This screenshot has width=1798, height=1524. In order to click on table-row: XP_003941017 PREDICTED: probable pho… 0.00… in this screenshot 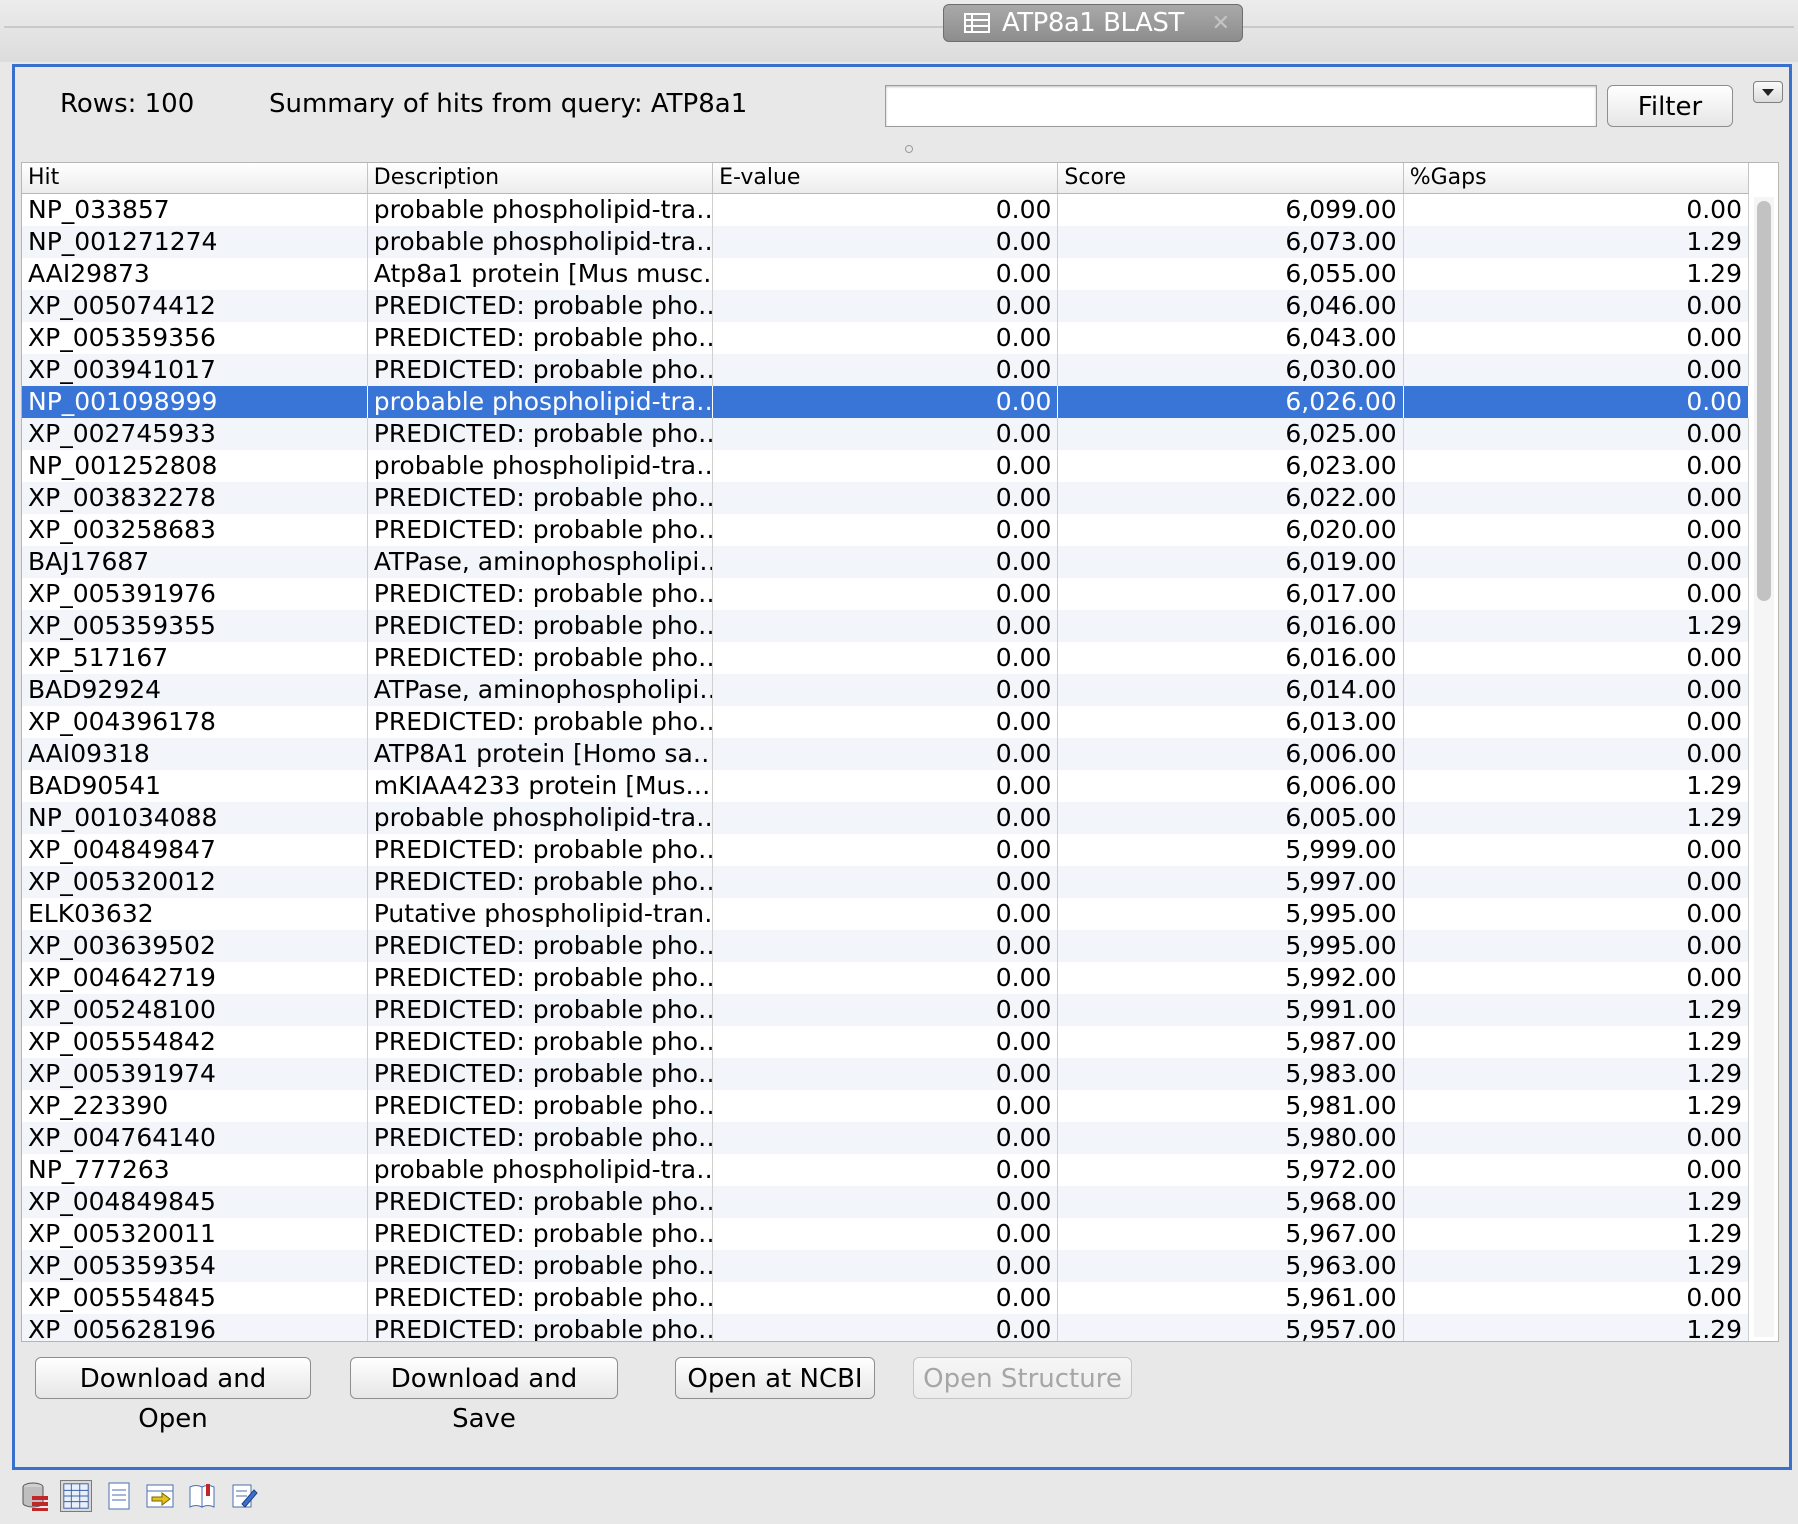, I will do `click(886, 369)`.